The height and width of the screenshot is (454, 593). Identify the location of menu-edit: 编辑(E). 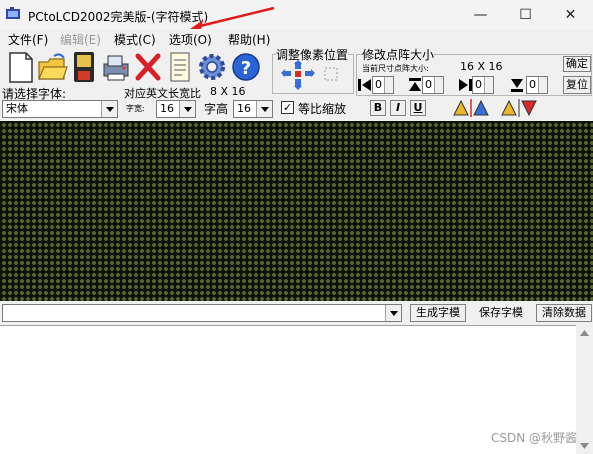
(80, 39).